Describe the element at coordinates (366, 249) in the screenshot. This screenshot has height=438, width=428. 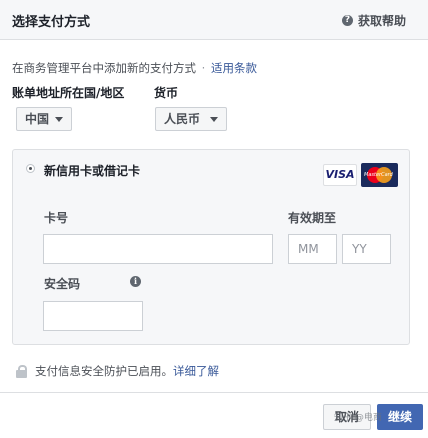
I see `expiry-year-input: YY` at that location.